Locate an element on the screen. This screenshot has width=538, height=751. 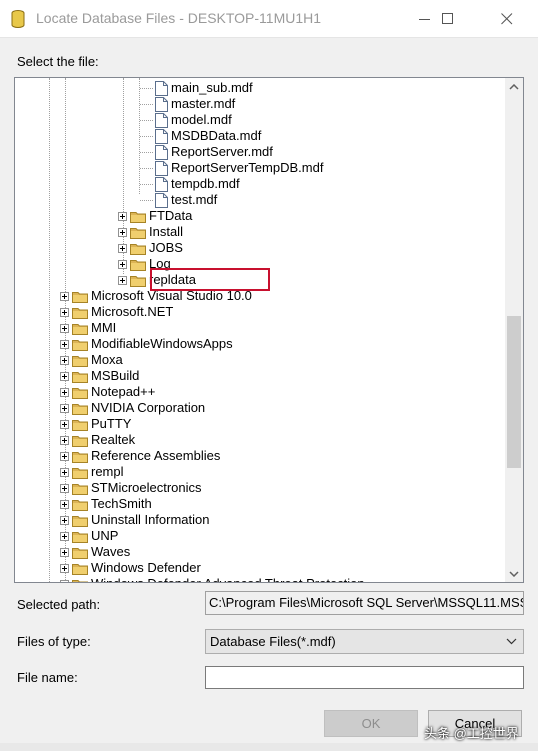
scroll-up-button is located at coordinates (514, 86).